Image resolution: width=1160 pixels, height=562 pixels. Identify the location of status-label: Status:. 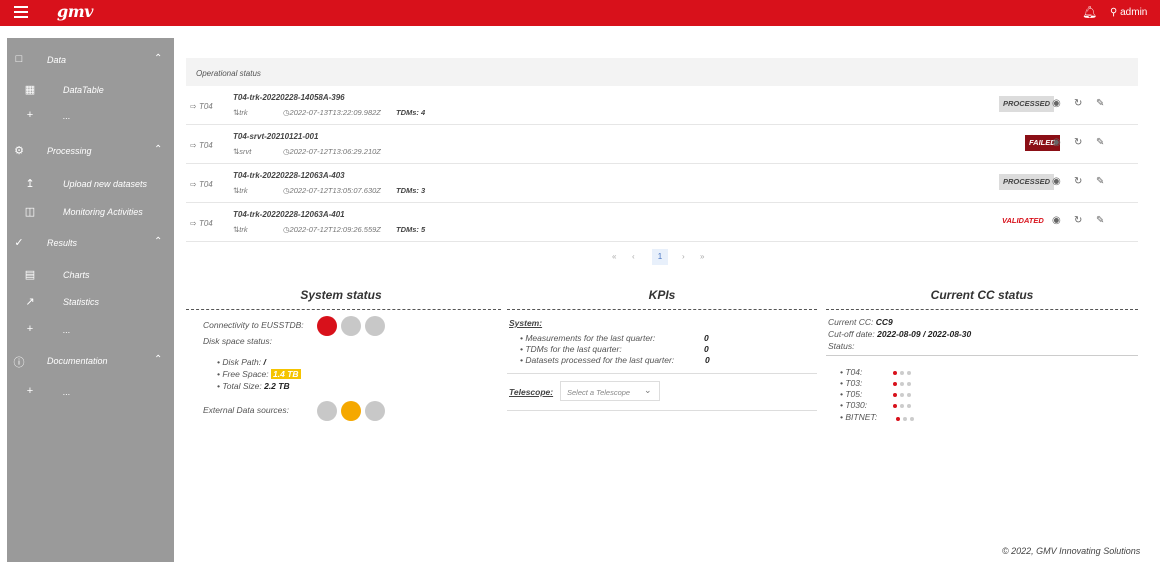
(841, 346).